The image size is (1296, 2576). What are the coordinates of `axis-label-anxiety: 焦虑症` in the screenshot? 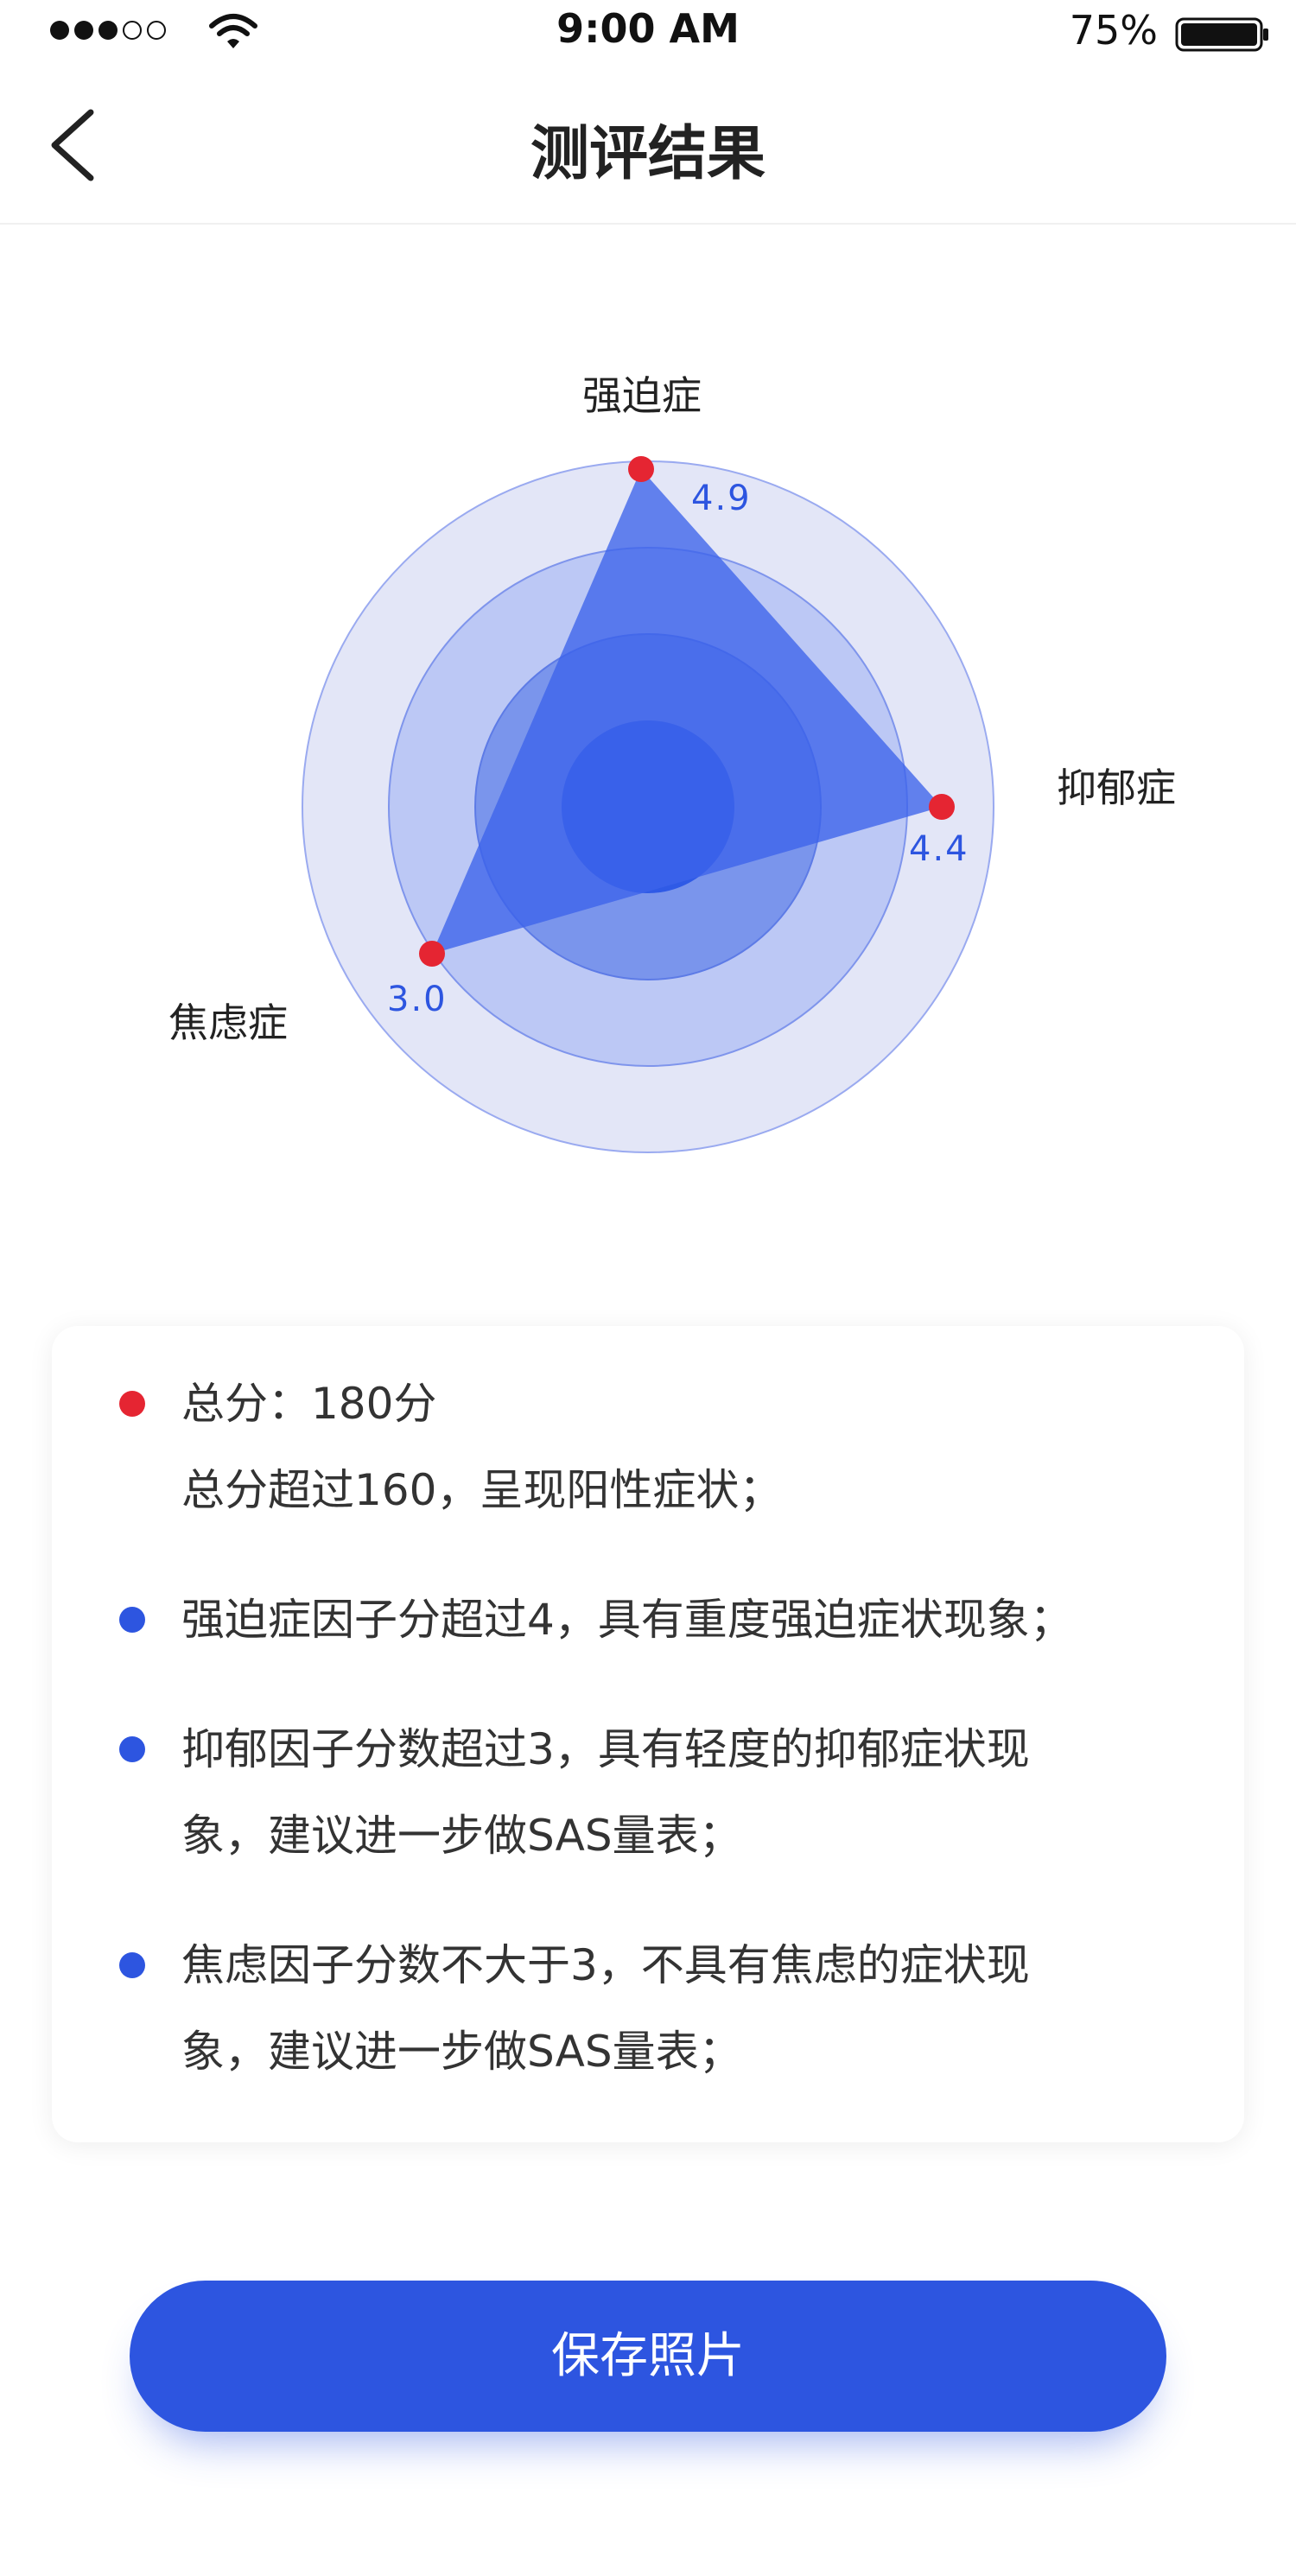 It's located at (228, 1022).